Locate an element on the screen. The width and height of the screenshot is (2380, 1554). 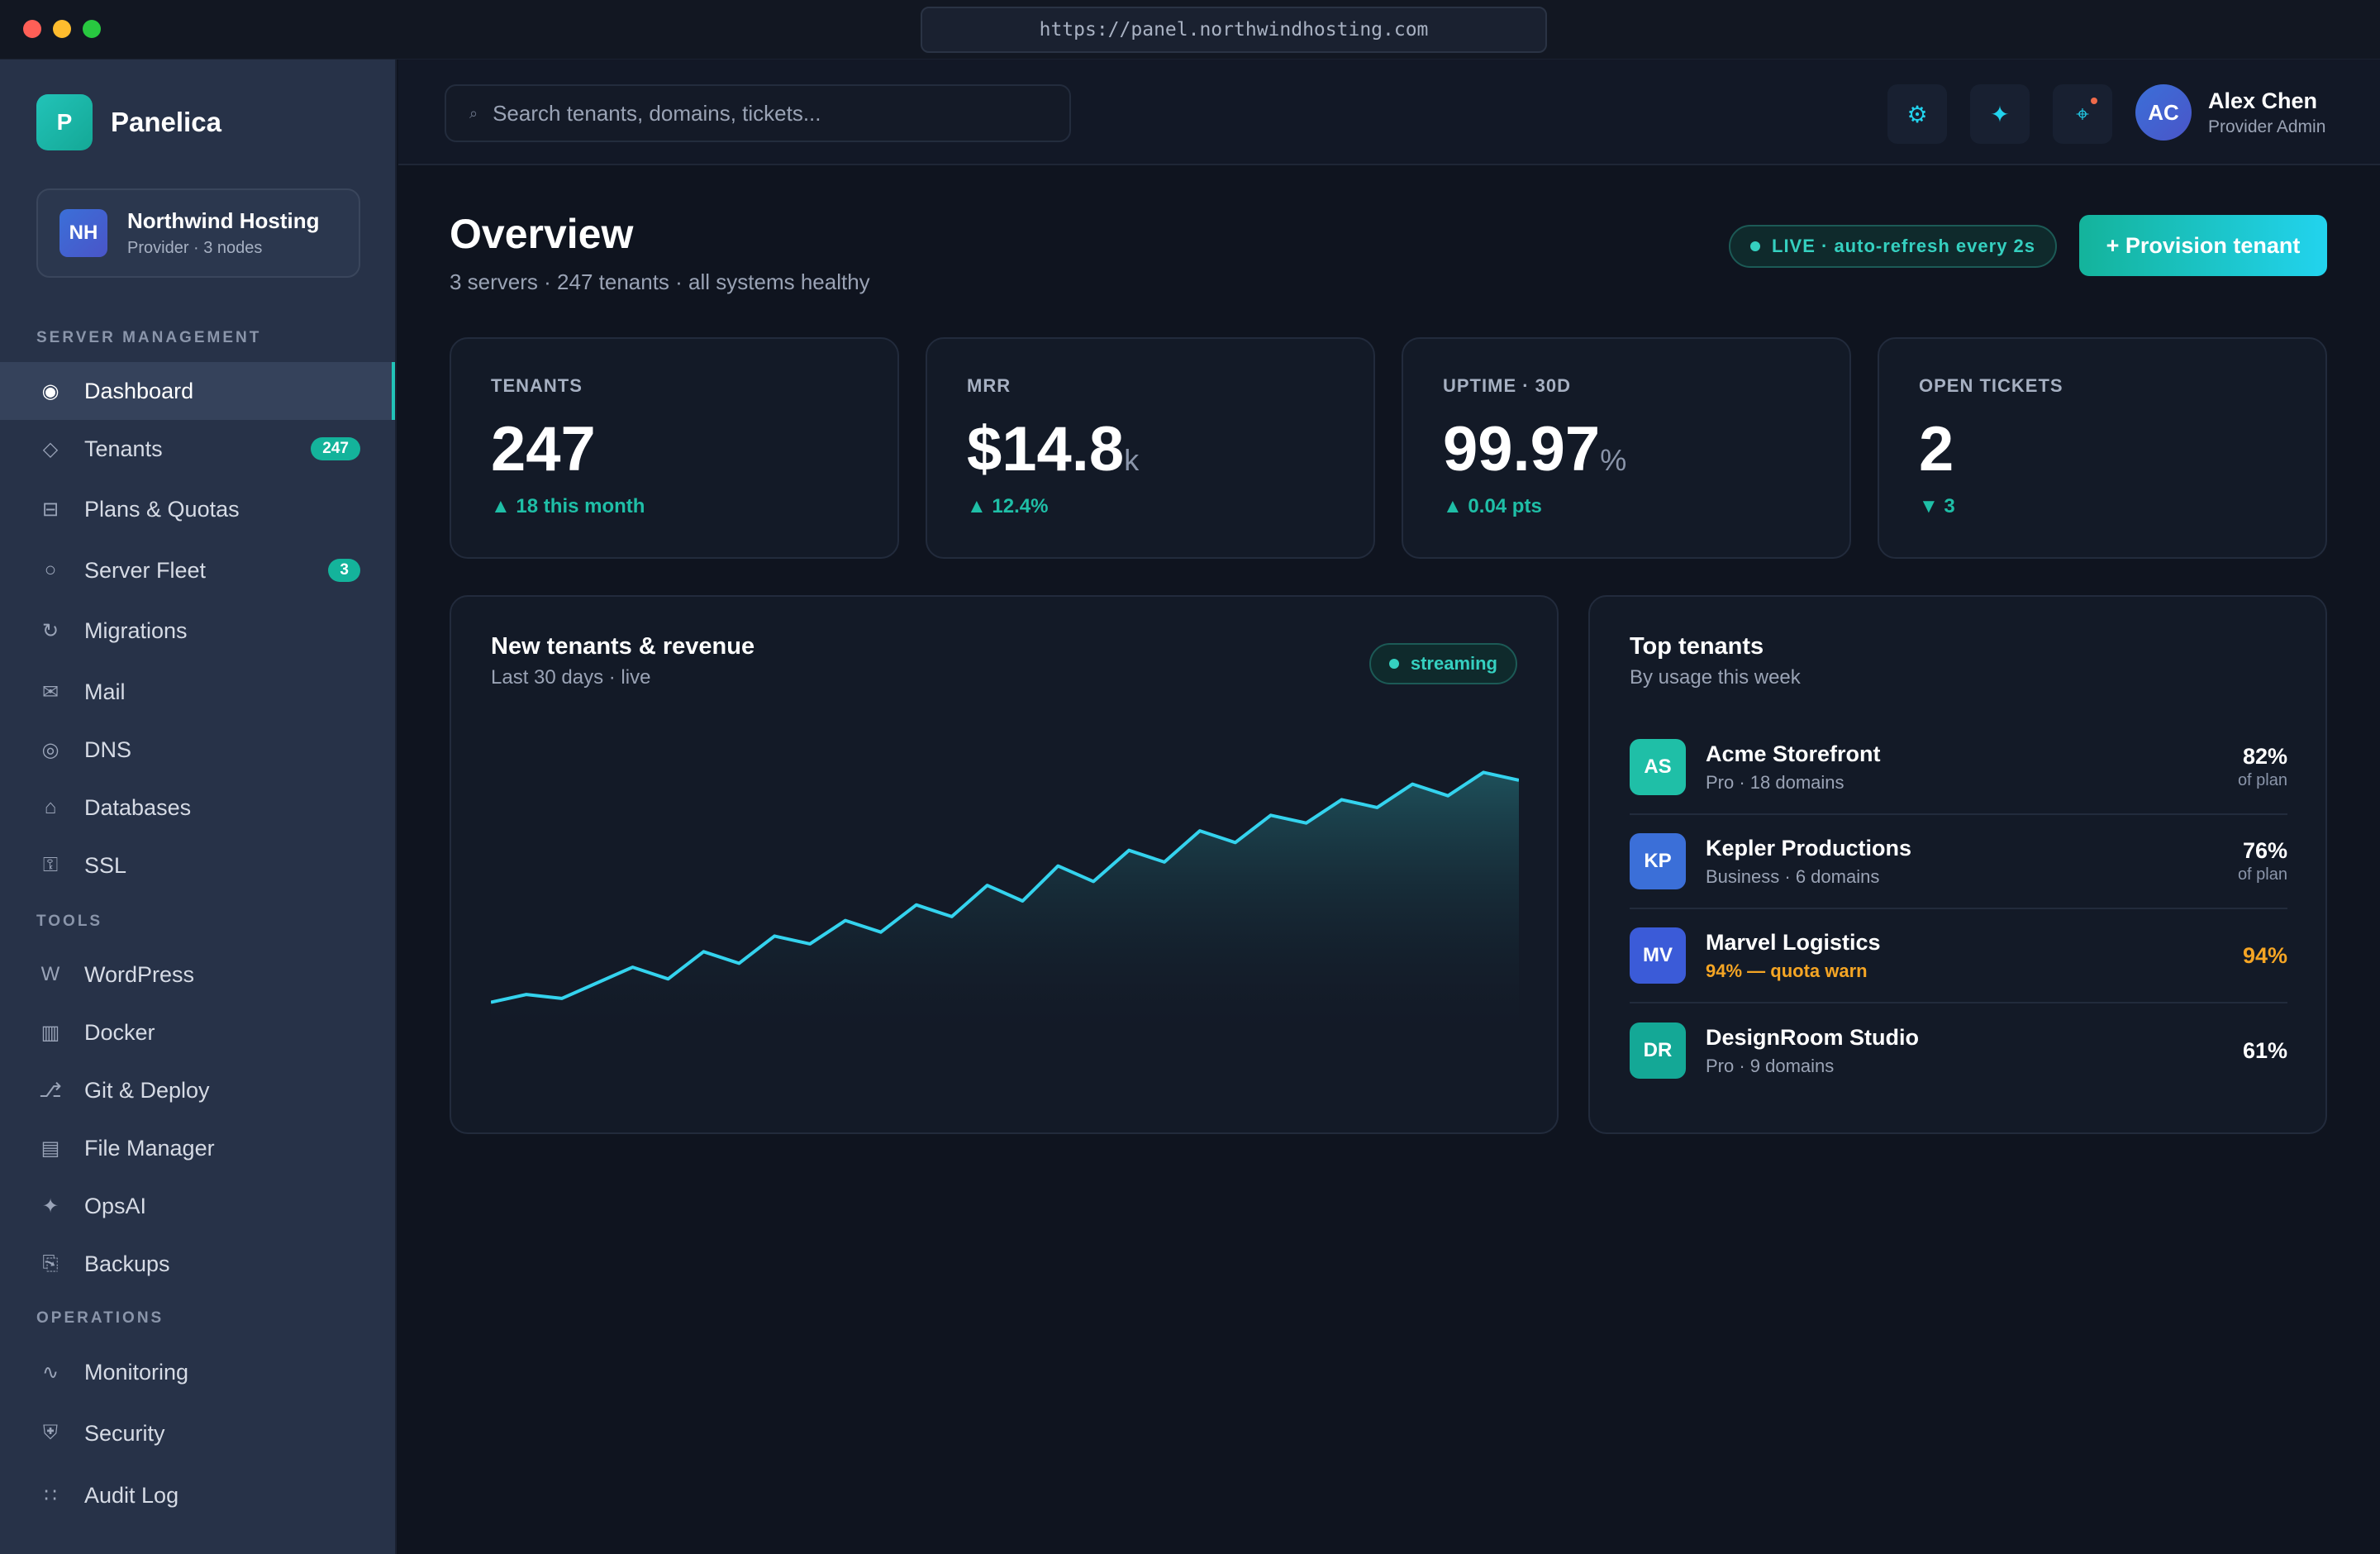
monitoring-icon: ∿ is located at coordinates (50, 1372).